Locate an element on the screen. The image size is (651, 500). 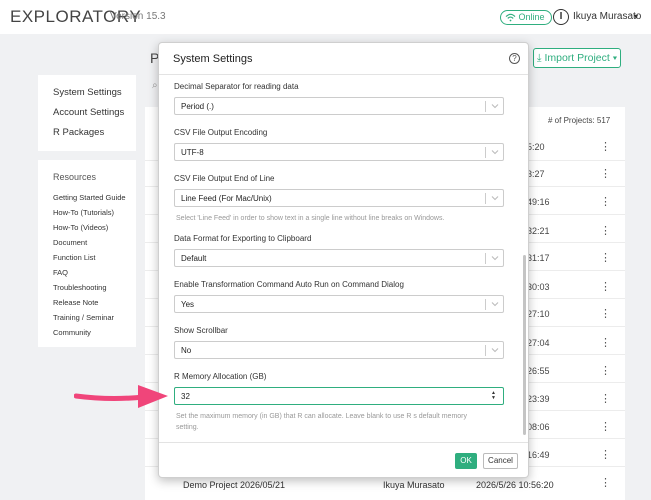
wifi-icon is located at coordinates (510, 17).